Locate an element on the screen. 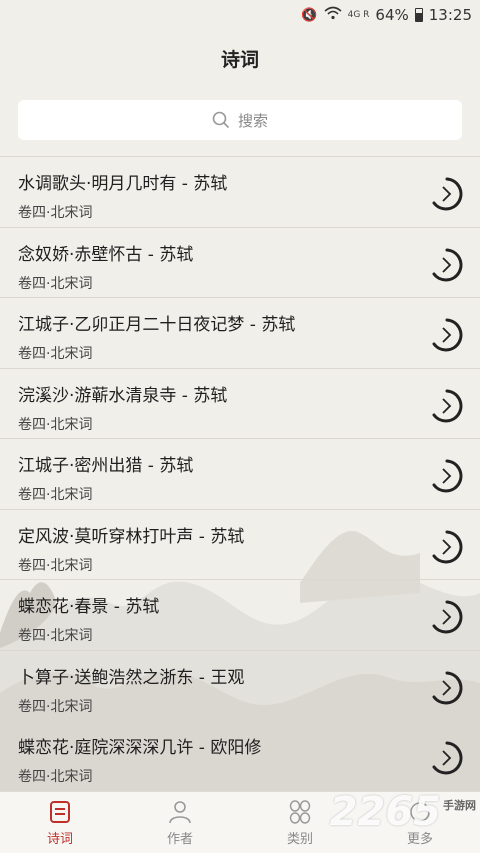 This screenshot has height=853, width=480. poem-title: 蝶恋花·春景 - 苏轼 is located at coordinates (89, 607).